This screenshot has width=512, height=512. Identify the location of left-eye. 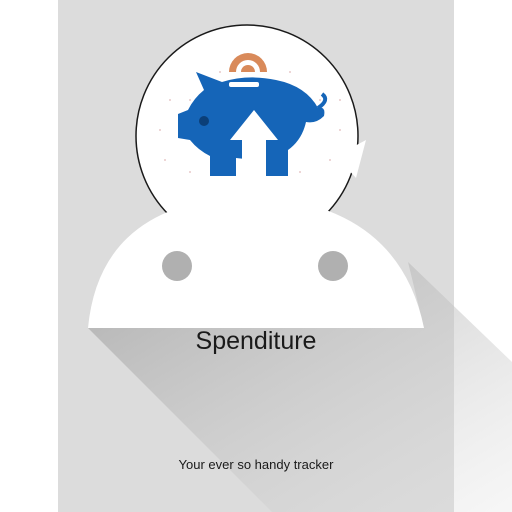
(177, 266).